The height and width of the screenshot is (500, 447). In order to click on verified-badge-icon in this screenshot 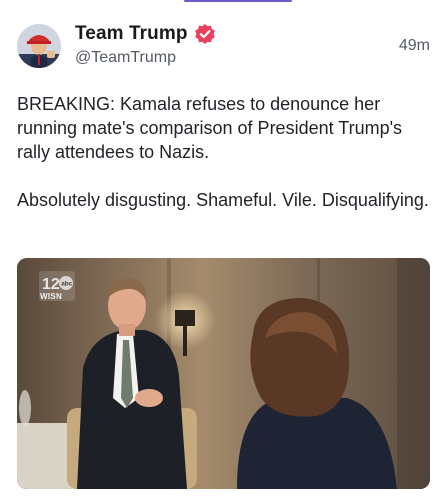, I will do `click(205, 34)`.